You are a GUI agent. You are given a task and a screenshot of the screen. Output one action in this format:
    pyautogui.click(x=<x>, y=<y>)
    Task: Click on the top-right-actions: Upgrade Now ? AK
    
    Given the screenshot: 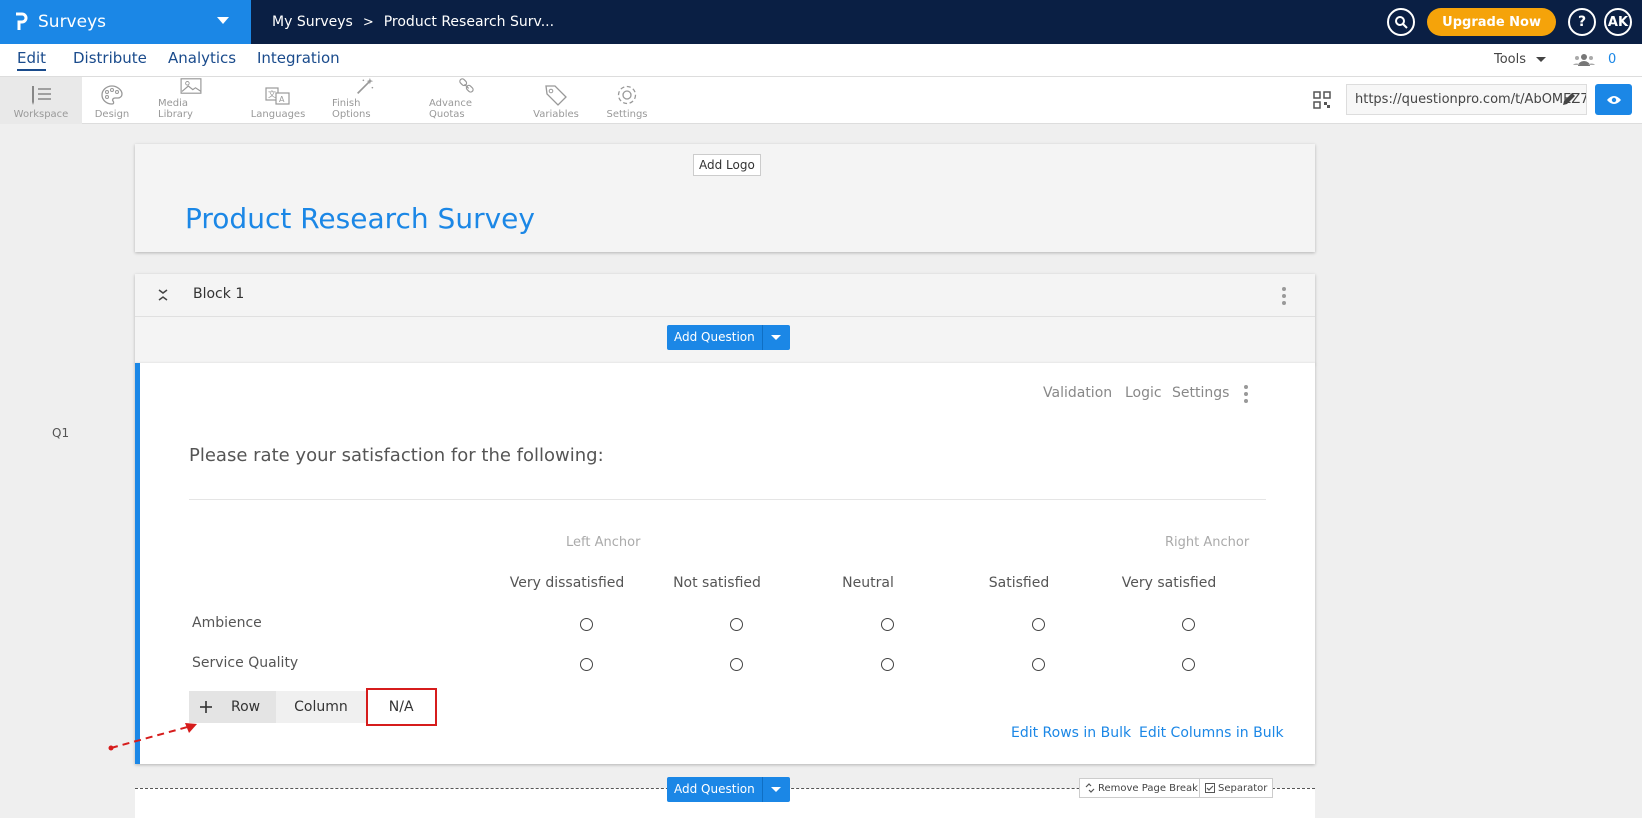 What is the action you would take?
    pyautogui.click(x=1514, y=22)
    